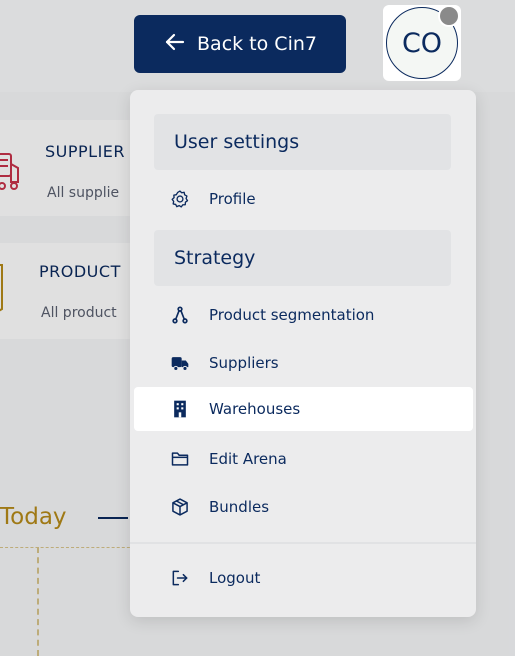 Image resolution: width=515 pixels, height=656 pixels. What do you see at coordinates (303, 363) in the screenshot?
I see `menu-item-suppliers: Suppliers` at bounding box center [303, 363].